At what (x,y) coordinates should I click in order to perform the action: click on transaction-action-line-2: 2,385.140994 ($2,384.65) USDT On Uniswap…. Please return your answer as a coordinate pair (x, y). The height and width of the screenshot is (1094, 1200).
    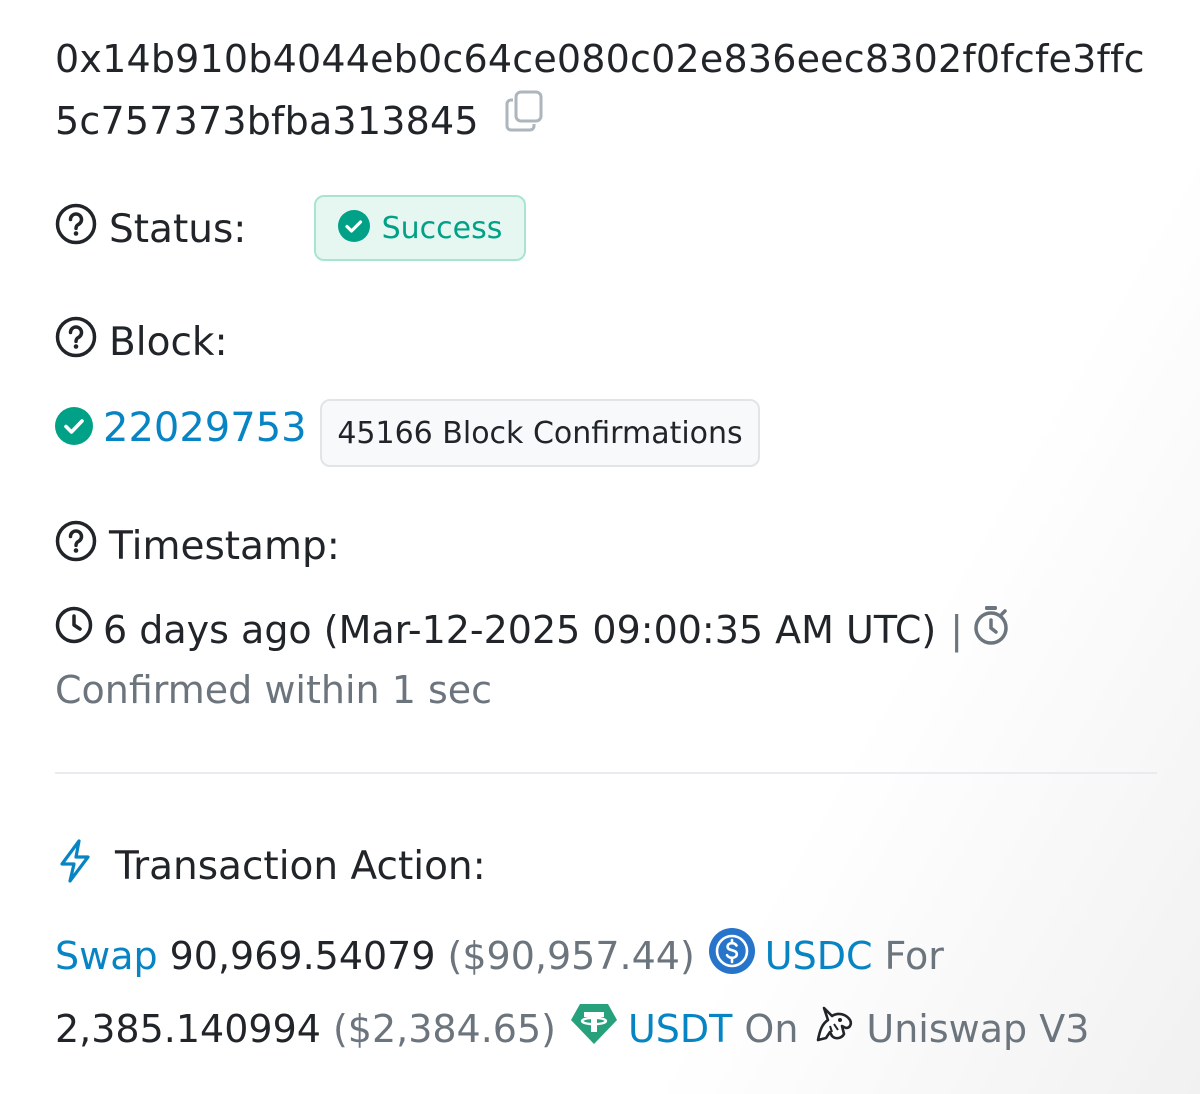
    Looking at the image, I should click on (572, 1028).